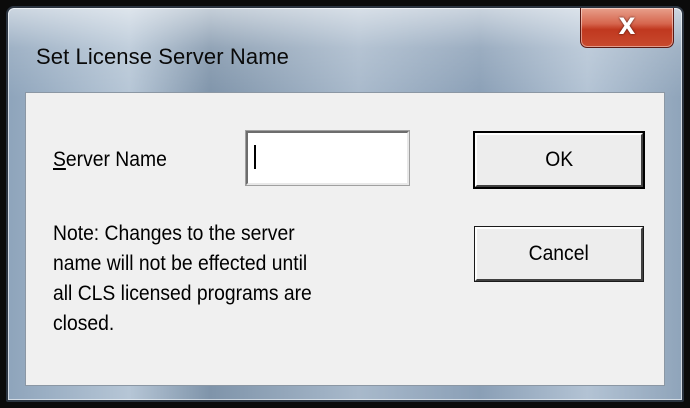  I want to click on cancel-button-label: Cancel, so click(559, 253).